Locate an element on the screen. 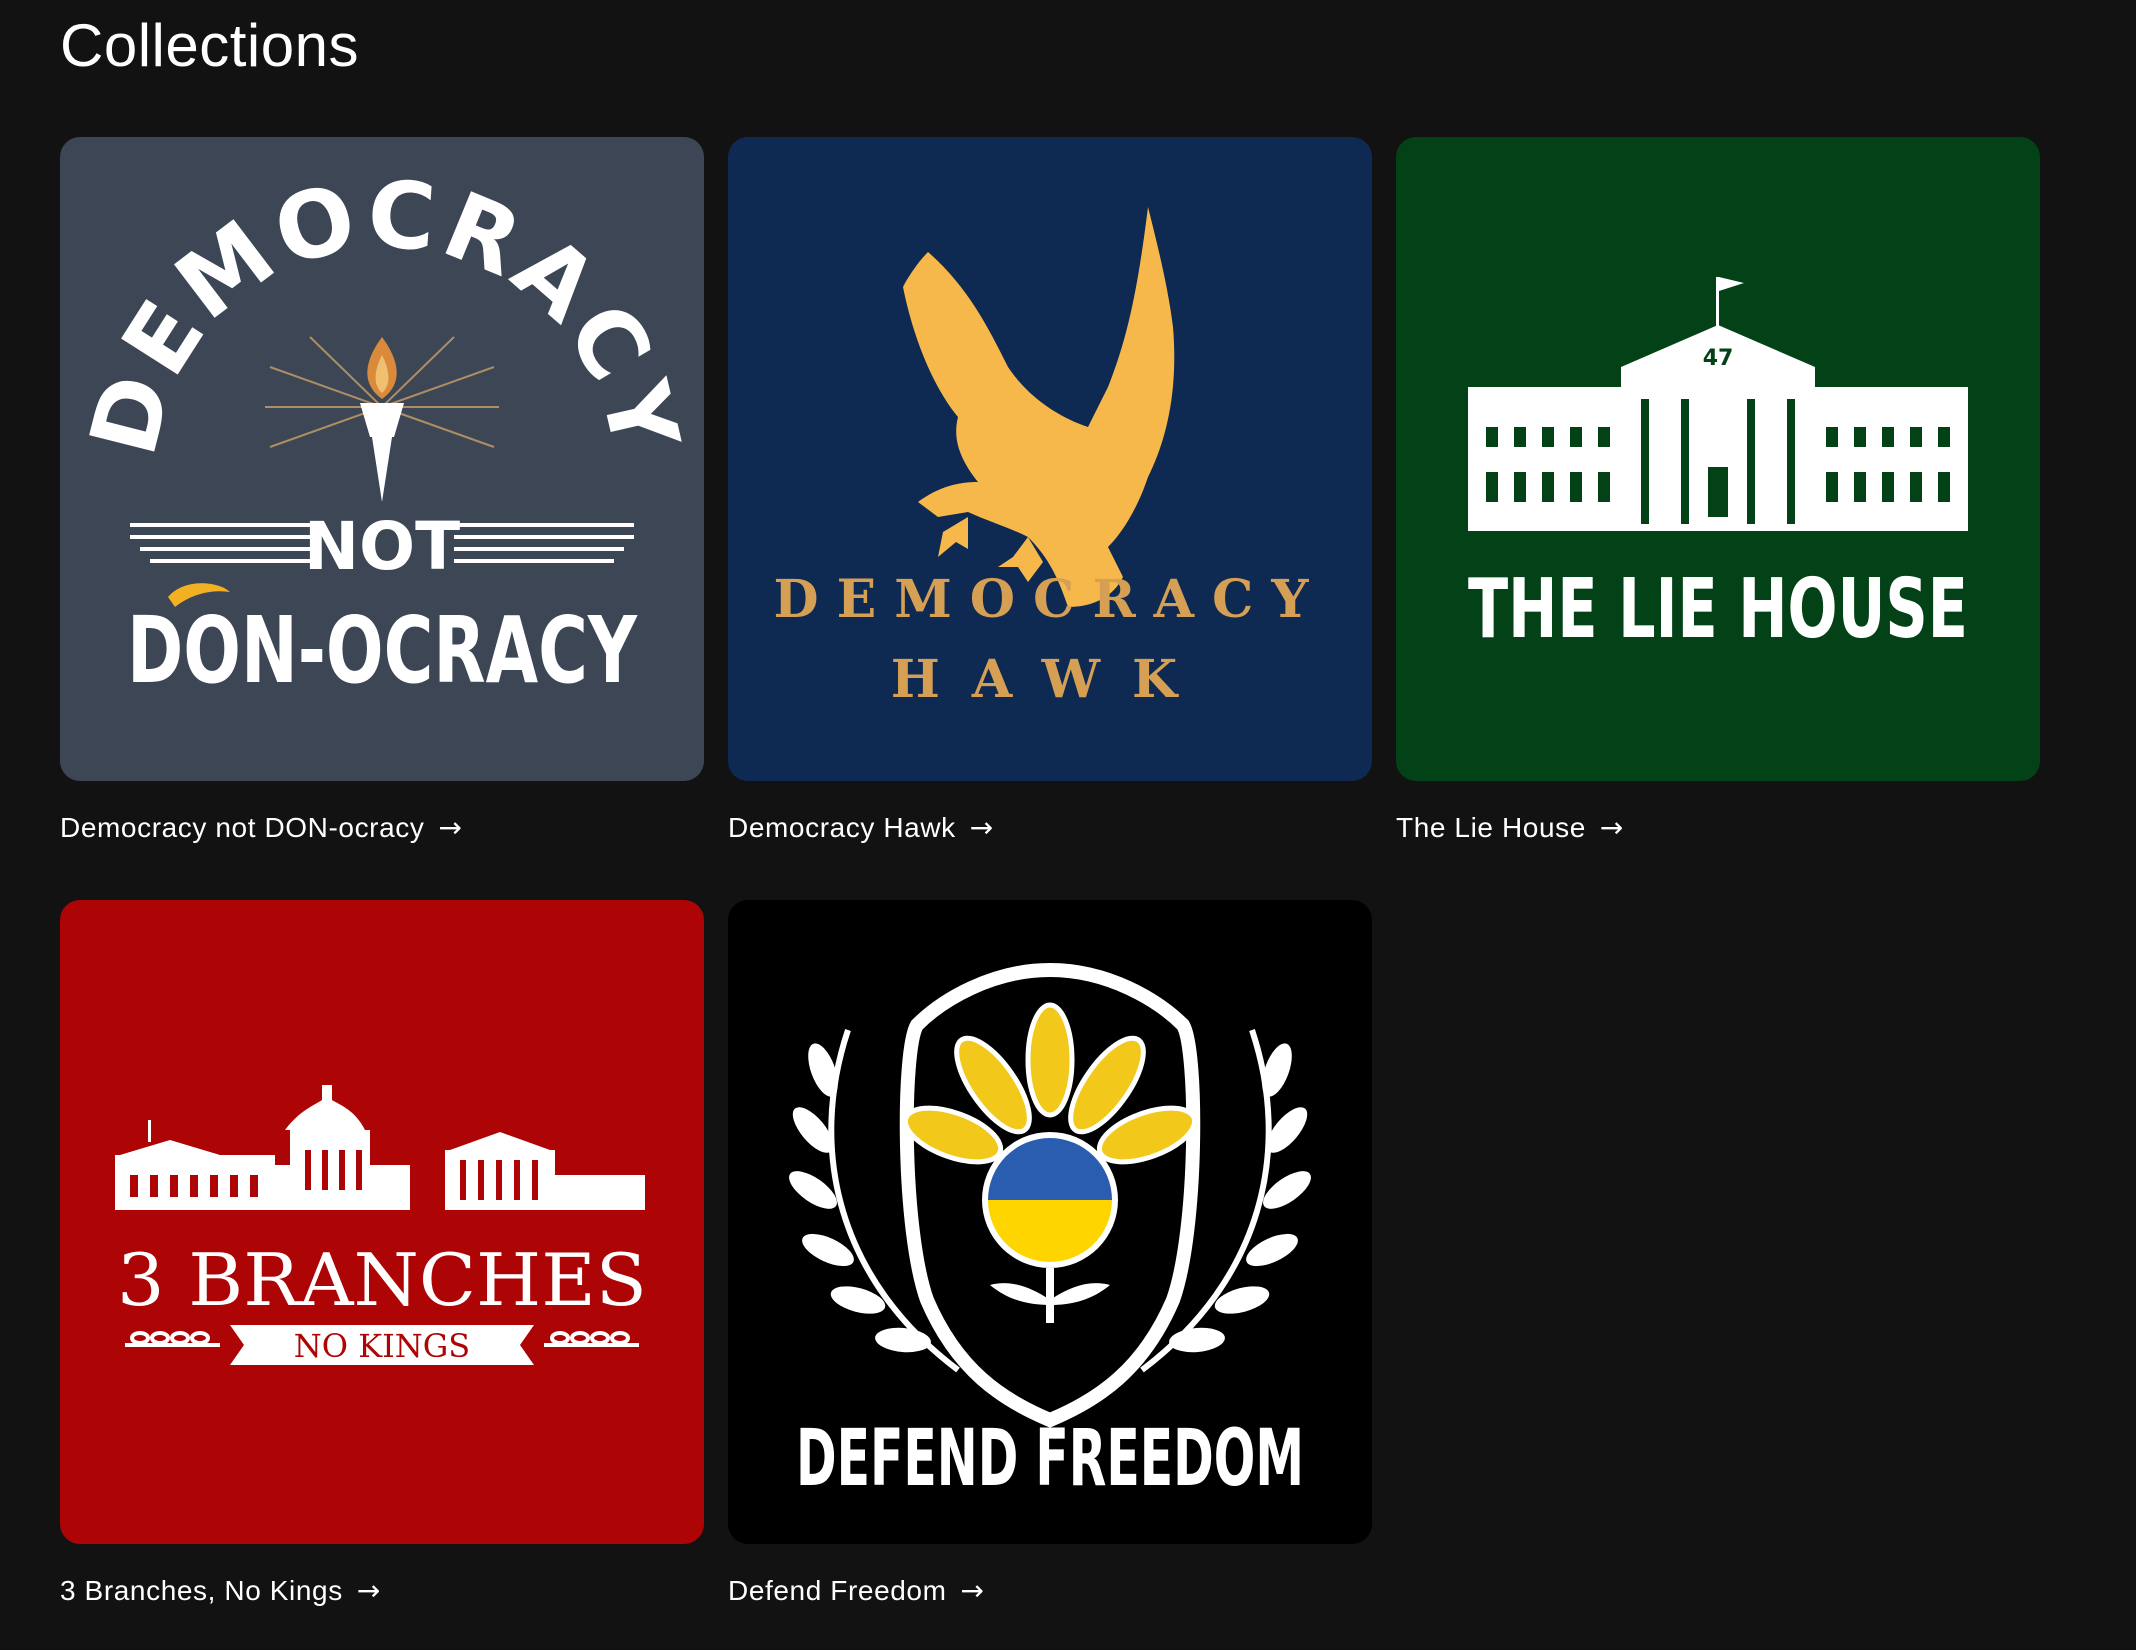 This screenshot has width=2136, height=1650. collection-image: 47 THE LIE HOUSE is located at coordinates (1718, 459).